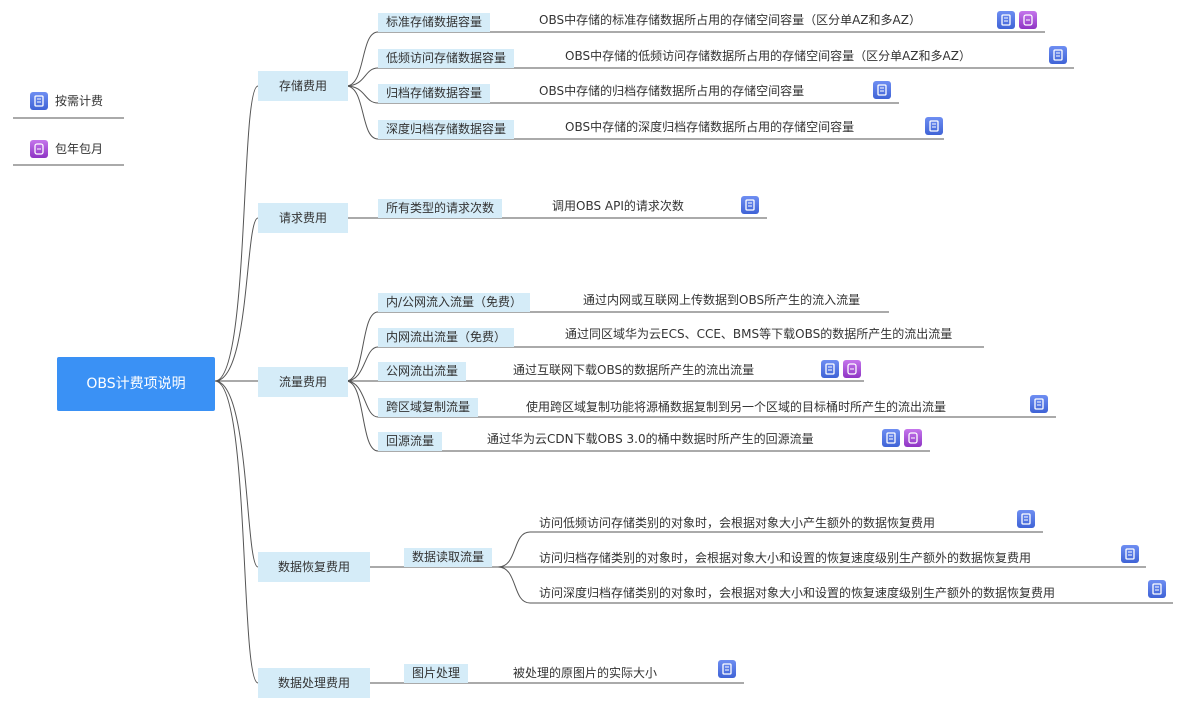 This screenshot has height=715, width=1188. What do you see at coordinates (434, 22) in the screenshot?
I see `storage-item: 标准存储数据容量` at bounding box center [434, 22].